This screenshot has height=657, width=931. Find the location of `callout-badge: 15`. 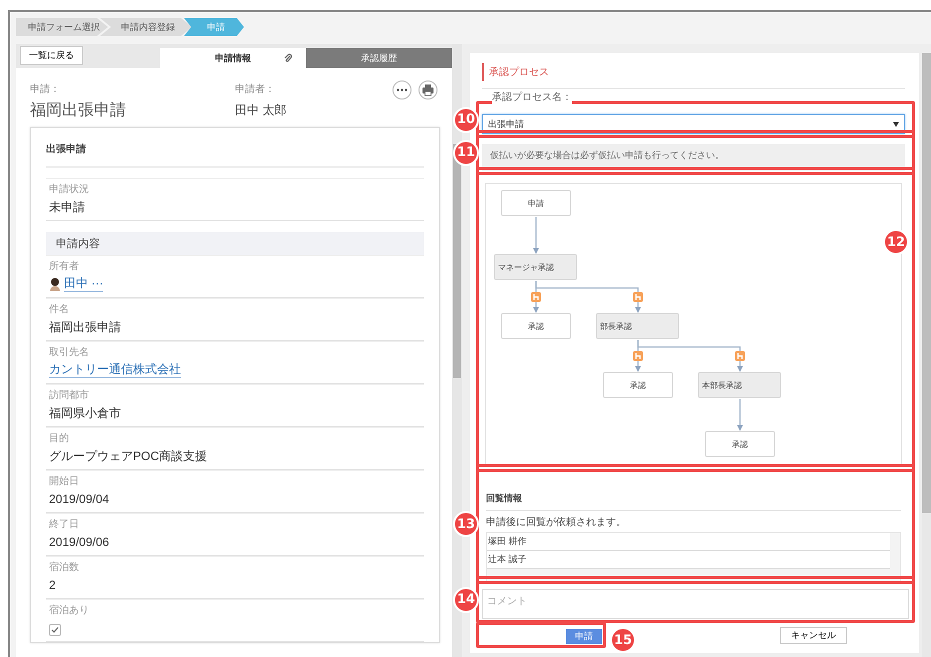

callout-badge: 15 is located at coordinates (623, 640).